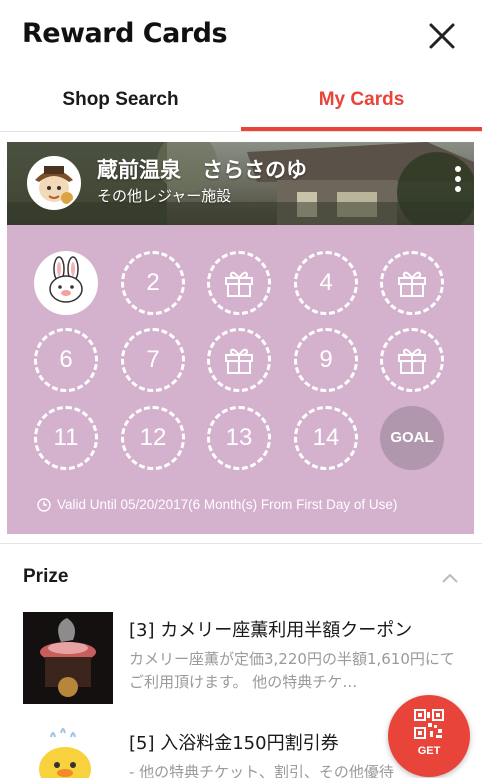 Image resolution: width=482 pixels, height=778 pixels. Describe the element at coordinates (458, 184) in the screenshot. I see `more-options-icon` at that location.